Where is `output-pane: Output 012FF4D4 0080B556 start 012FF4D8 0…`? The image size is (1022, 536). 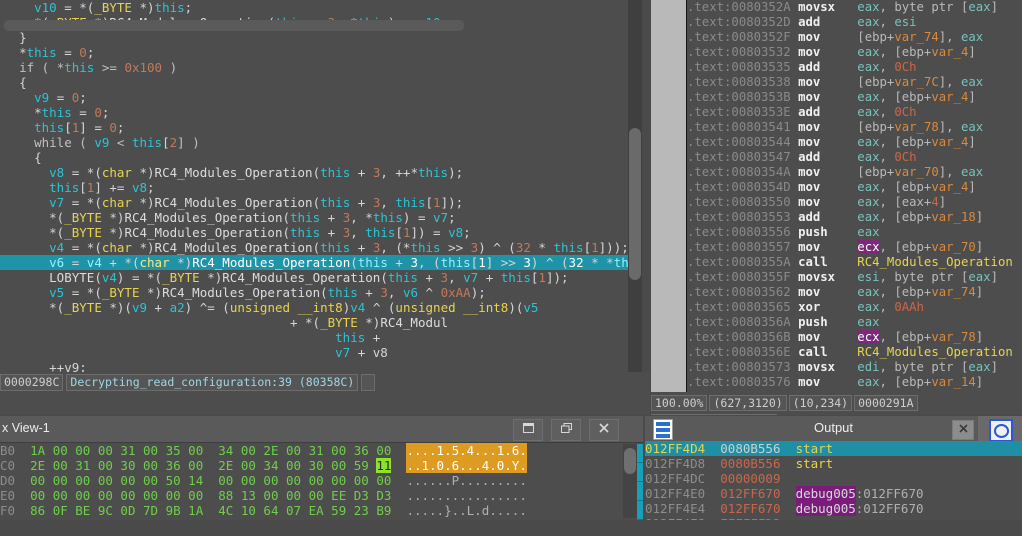
output-pane: Output 012FF4D4 0080B556 start 012FF4D8 0… is located at coordinates (833, 468).